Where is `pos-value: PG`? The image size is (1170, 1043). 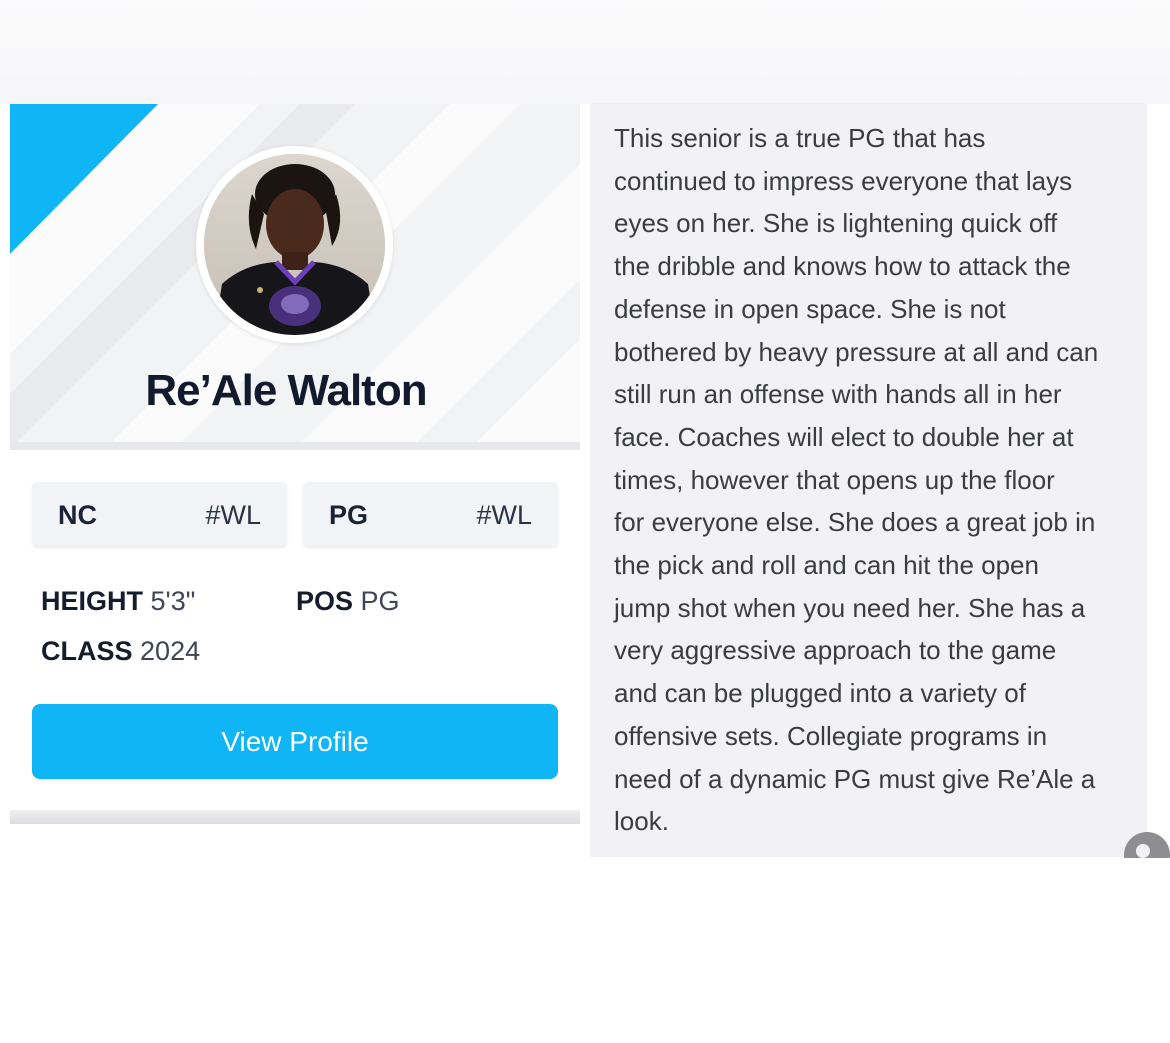 pos-value: PG is located at coordinates (380, 601).